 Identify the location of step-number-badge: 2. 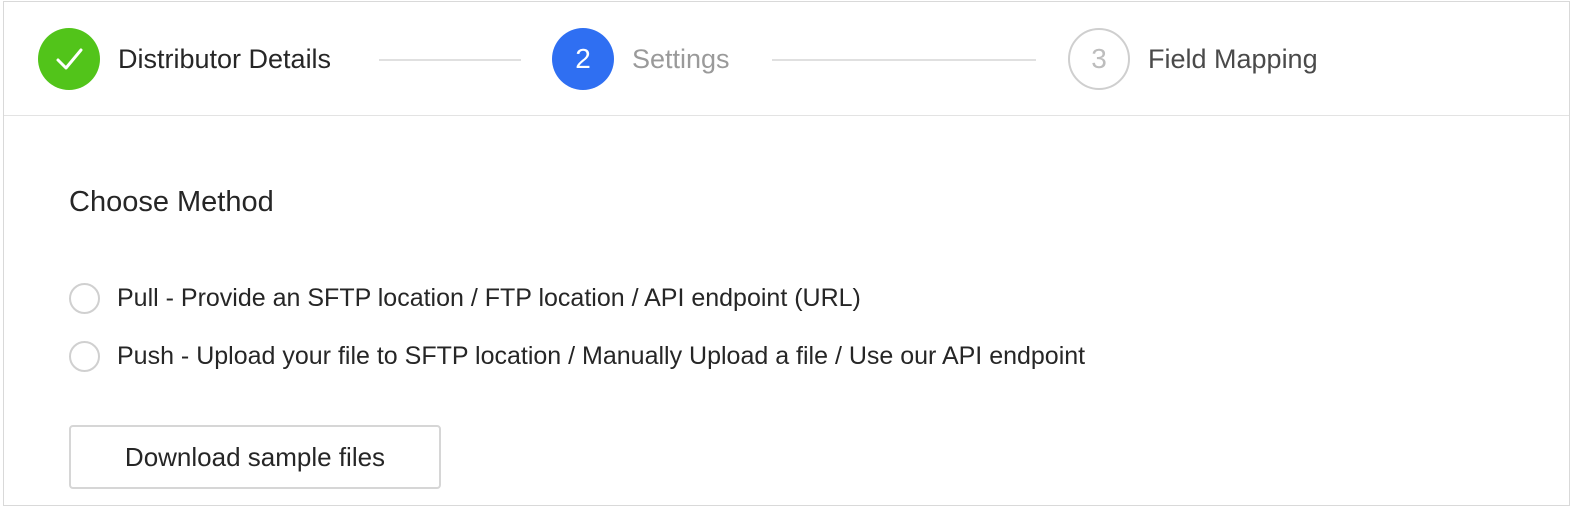
(583, 59).